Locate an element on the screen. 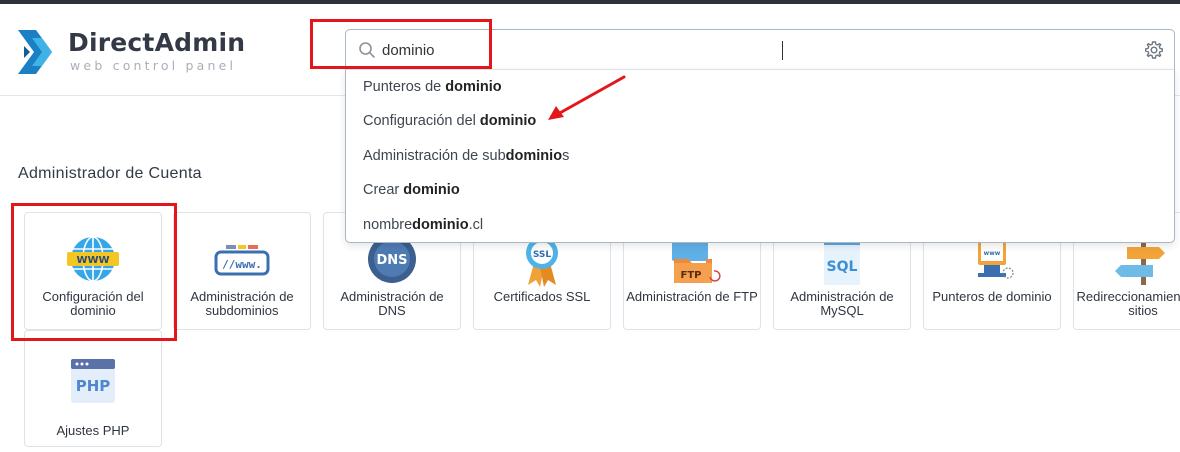 The image size is (1180, 452). svg-text: FTP is located at coordinates (691, 275).